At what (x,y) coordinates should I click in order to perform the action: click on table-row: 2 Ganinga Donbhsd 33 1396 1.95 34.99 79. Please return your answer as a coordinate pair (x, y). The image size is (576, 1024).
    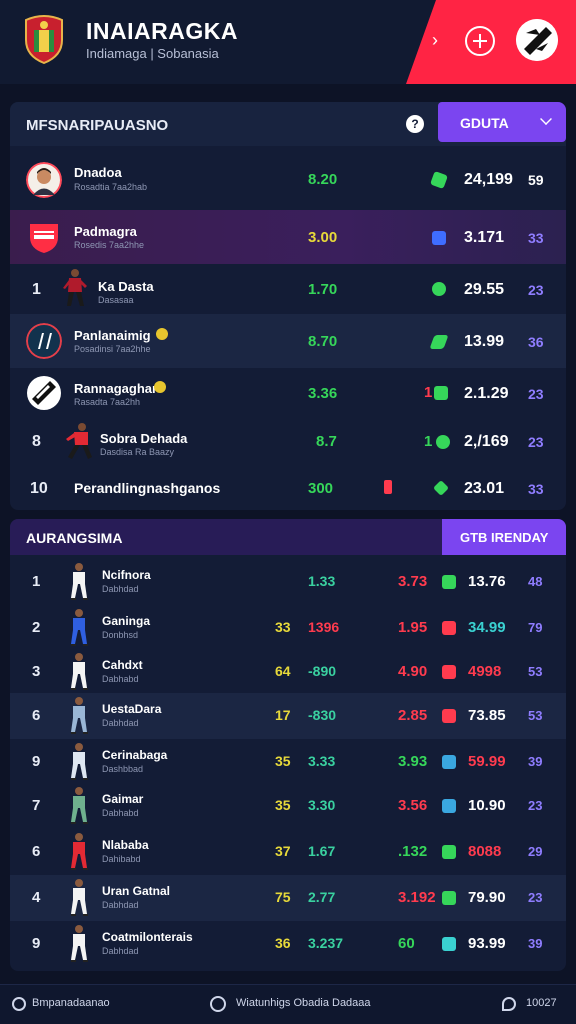
    Looking at the image, I should click on (288, 628).